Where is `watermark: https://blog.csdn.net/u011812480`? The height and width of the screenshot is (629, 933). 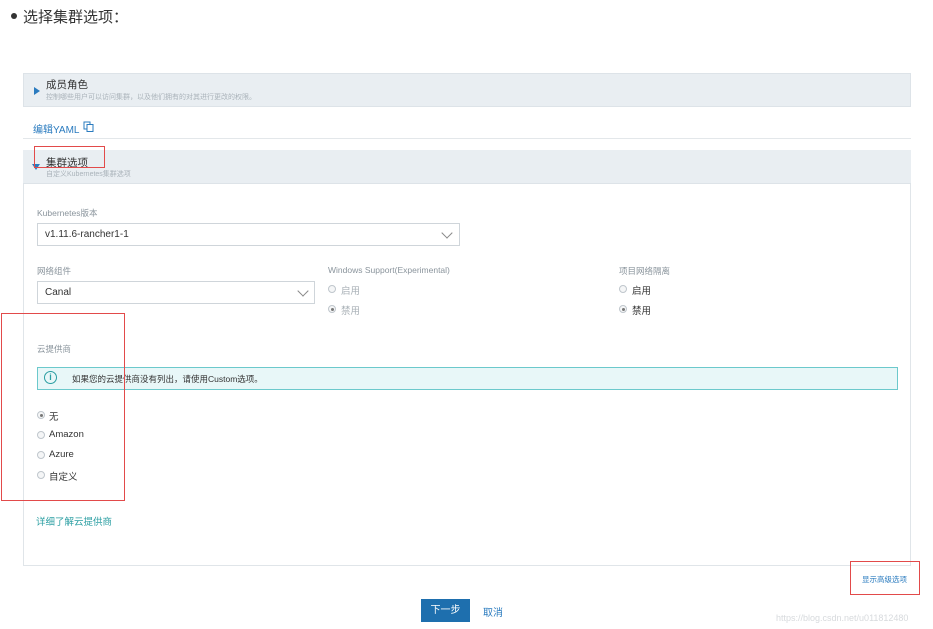
watermark: https://blog.csdn.net/u011812480 is located at coordinates (842, 618).